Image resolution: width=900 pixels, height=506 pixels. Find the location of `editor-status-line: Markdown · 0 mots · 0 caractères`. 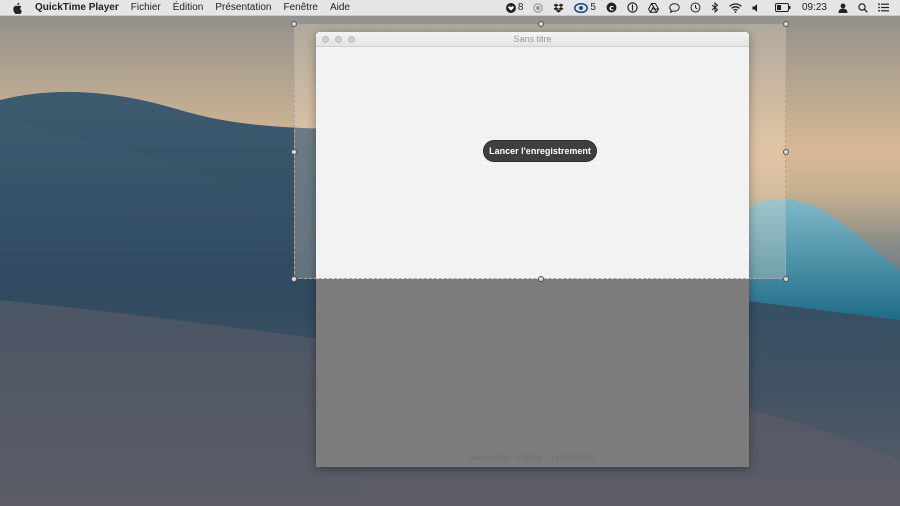

editor-status-line: Markdown · 0 mots · 0 caractères is located at coordinates (532, 457).